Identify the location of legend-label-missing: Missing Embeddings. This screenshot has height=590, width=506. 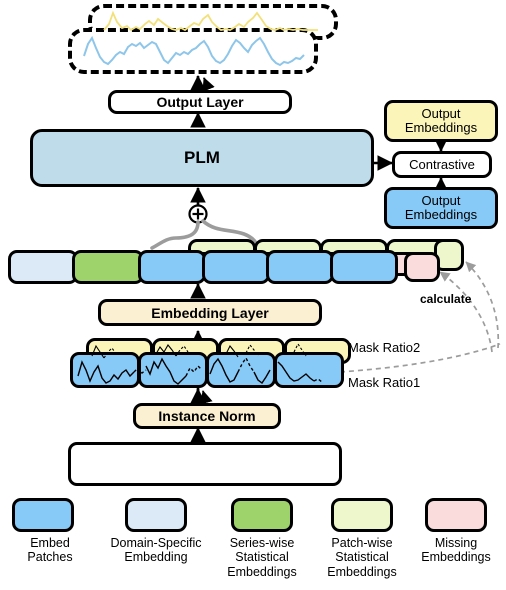
(455, 550).